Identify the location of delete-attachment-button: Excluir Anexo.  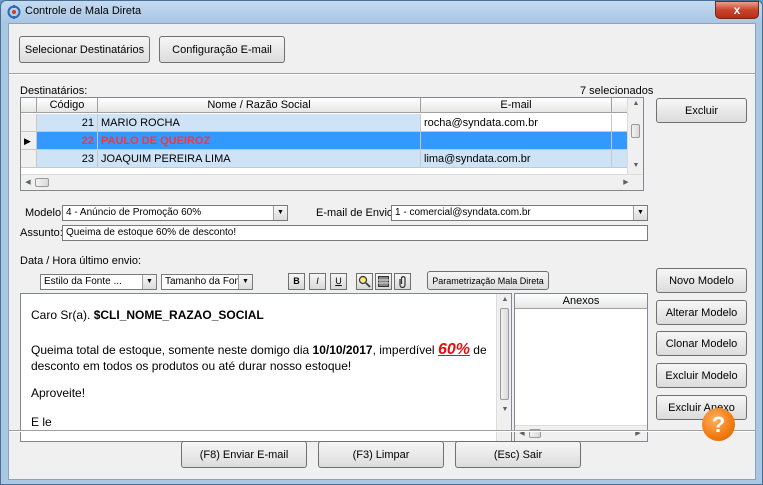
(701, 407).